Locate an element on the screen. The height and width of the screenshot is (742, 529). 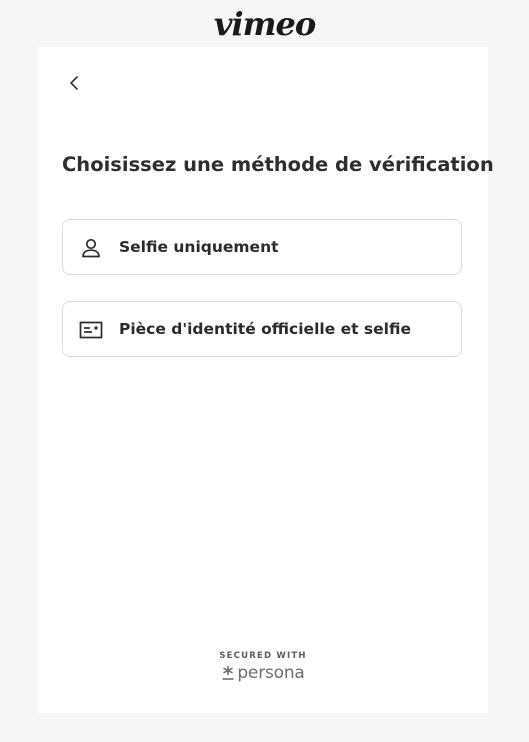
option-label: Selfie uniquement is located at coordinates (199, 247).